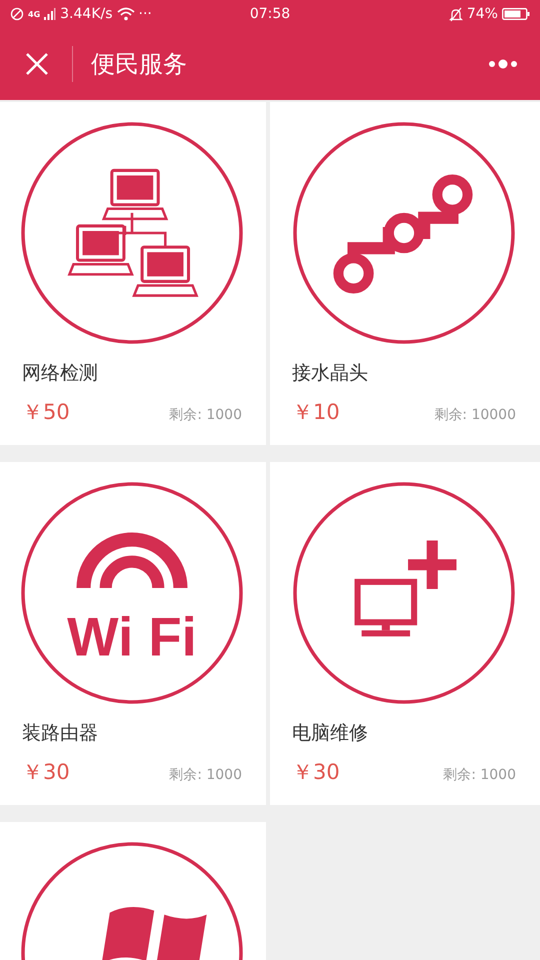 The image size is (540, 960). What do you see at coordinates (330, 373) in the screenshot?
I see `service-name: 接水晶头` at bounding box center [330, 373].